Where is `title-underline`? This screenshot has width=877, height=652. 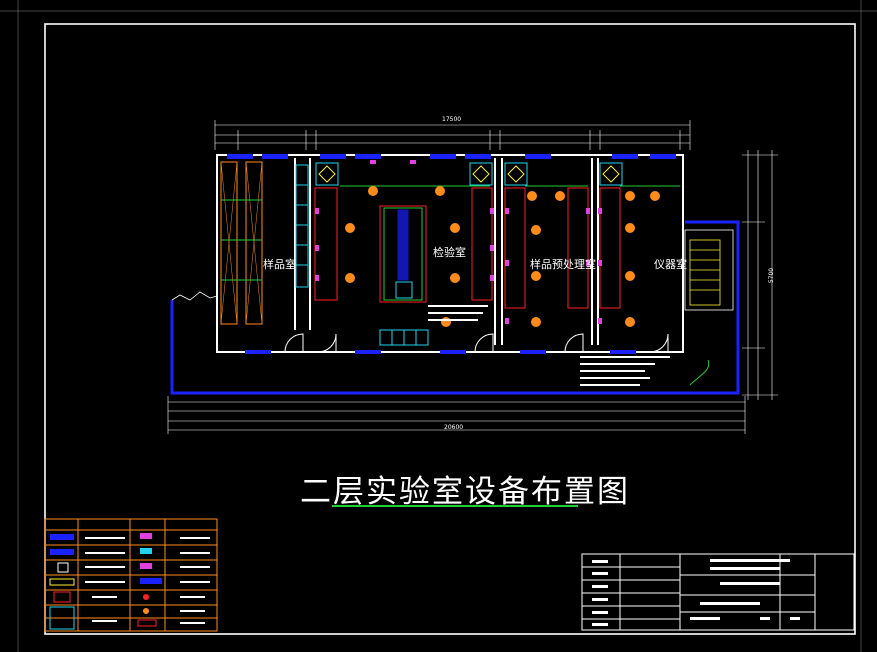
title-underline is located at coordinates (455, 506).